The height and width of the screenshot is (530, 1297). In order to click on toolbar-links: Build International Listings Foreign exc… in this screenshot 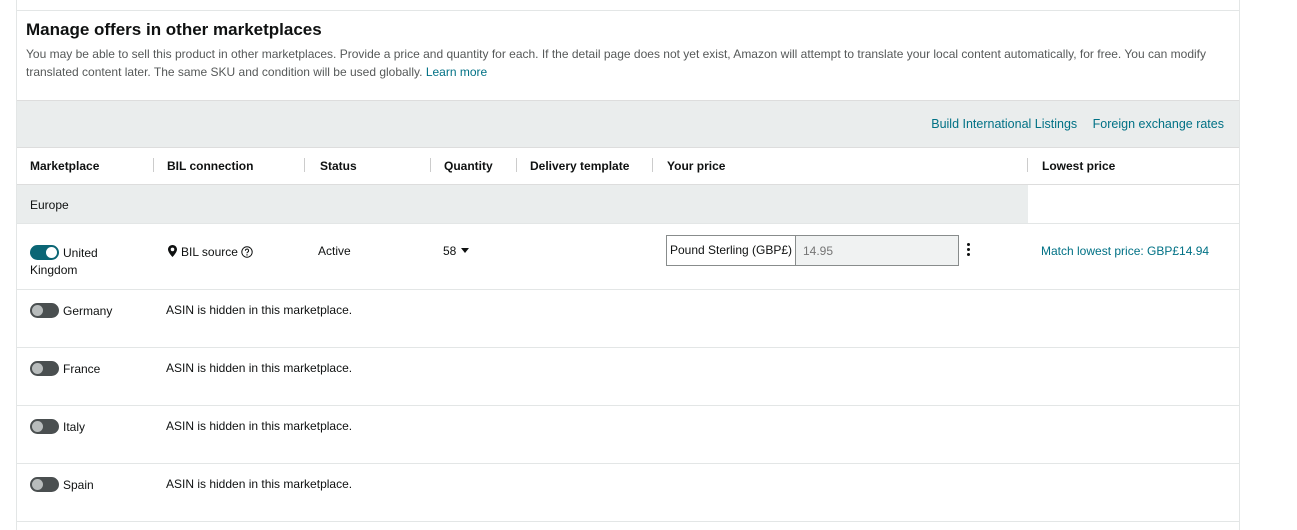, I will do `click(1071, 124)`.